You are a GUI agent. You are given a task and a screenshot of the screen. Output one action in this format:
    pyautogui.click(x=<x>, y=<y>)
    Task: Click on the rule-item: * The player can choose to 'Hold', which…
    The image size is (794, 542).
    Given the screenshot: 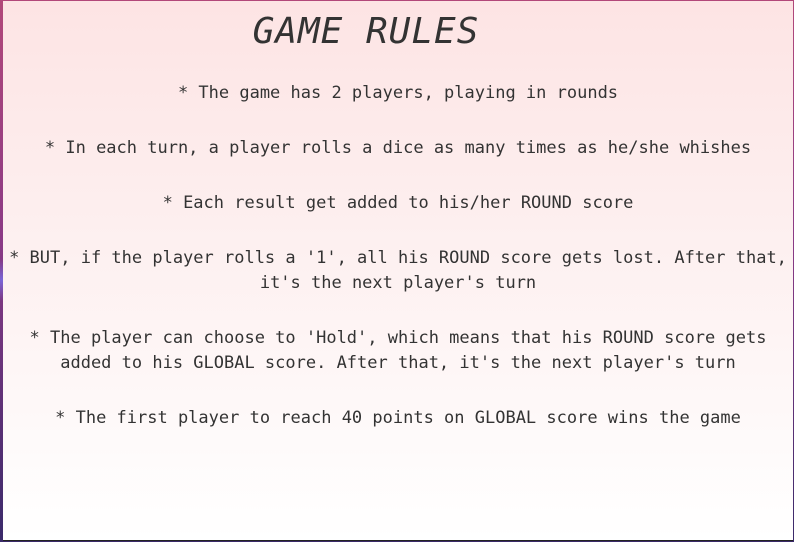 What is the action you would take?
    pyautogui.click(x=398, y=350)
    